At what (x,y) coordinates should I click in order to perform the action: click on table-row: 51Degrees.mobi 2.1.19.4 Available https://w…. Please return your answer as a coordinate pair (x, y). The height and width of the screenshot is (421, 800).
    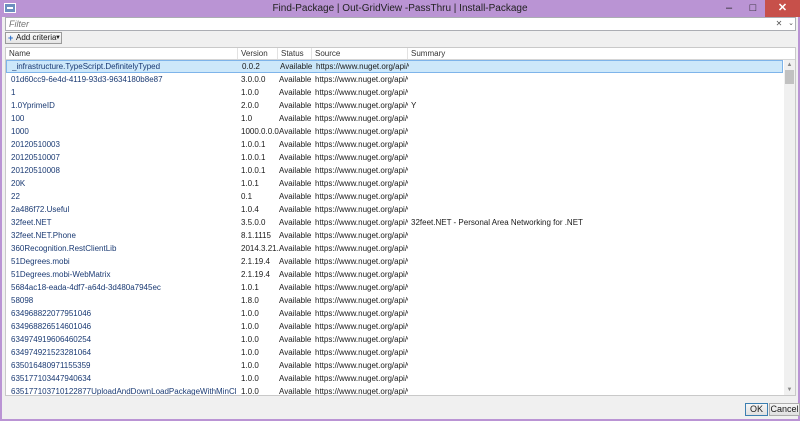
    Looking at the image, I should click on (394, 261).